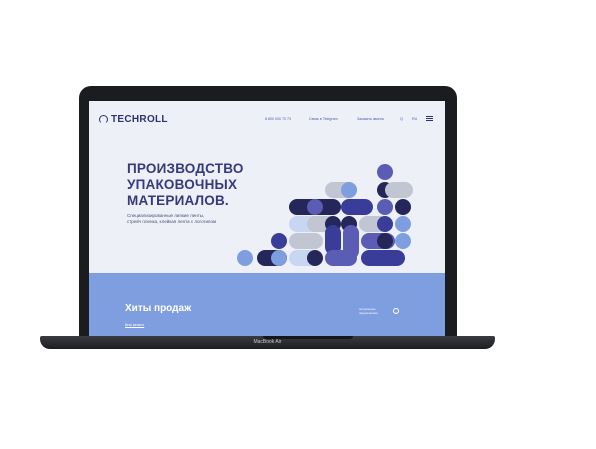 Image resolution: width=596 pixels, height=449 pixels. I want to click on section-title: Хиты продаж, so click(158, 308).